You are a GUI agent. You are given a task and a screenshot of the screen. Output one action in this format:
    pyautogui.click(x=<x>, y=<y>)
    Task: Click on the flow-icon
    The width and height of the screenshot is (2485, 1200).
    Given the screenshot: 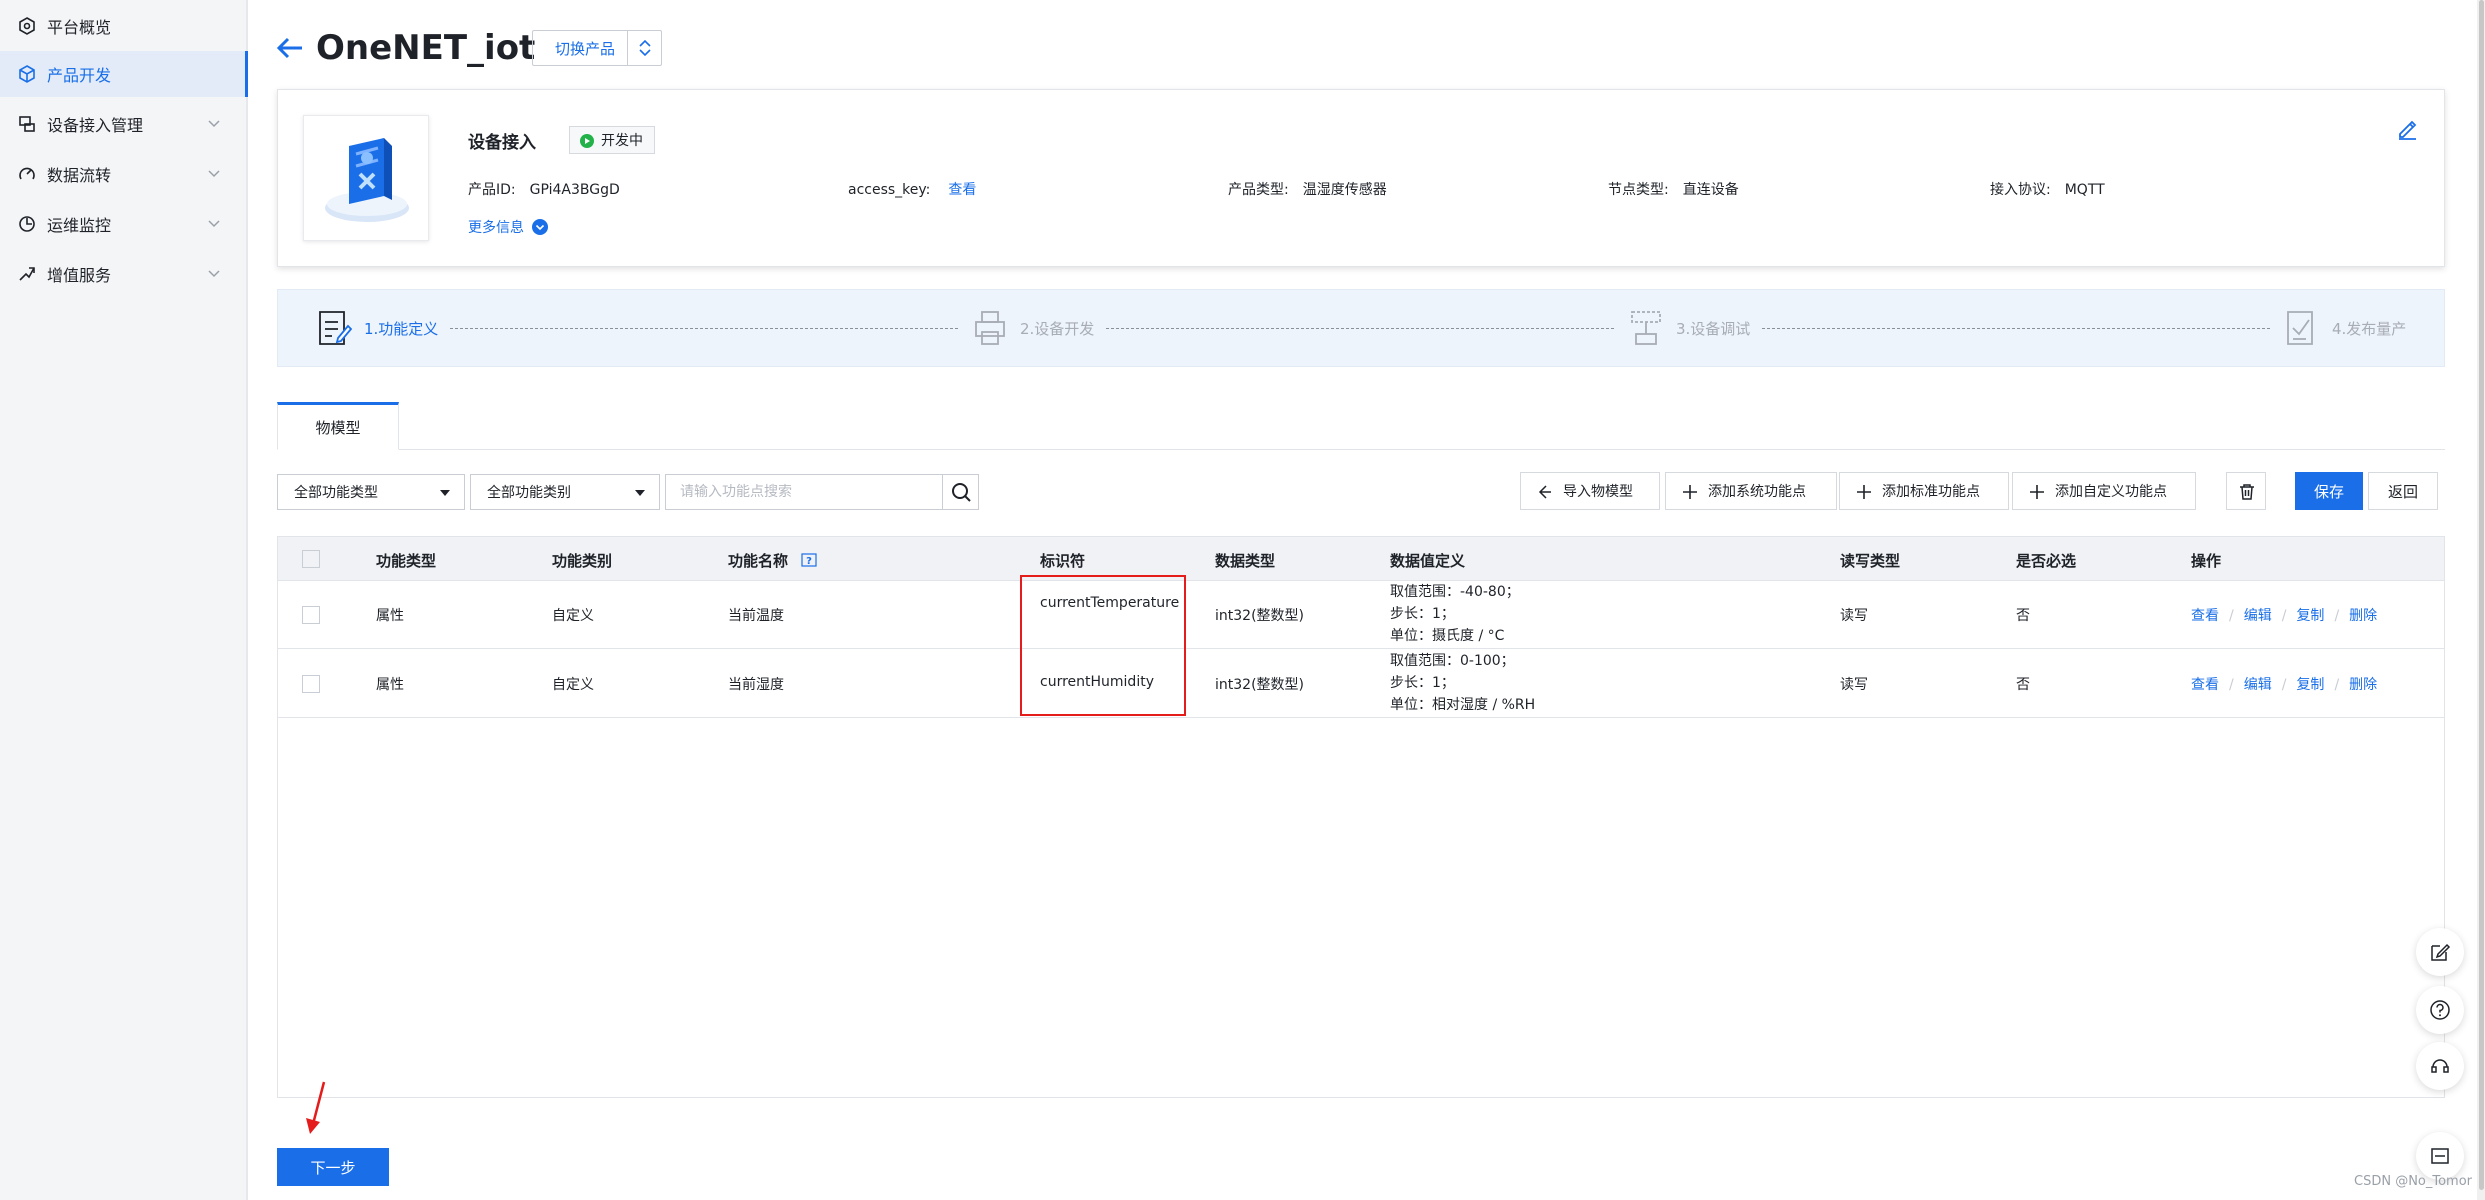 What is the action you would take?
    pyautogui.click(x=27, y=173)
    